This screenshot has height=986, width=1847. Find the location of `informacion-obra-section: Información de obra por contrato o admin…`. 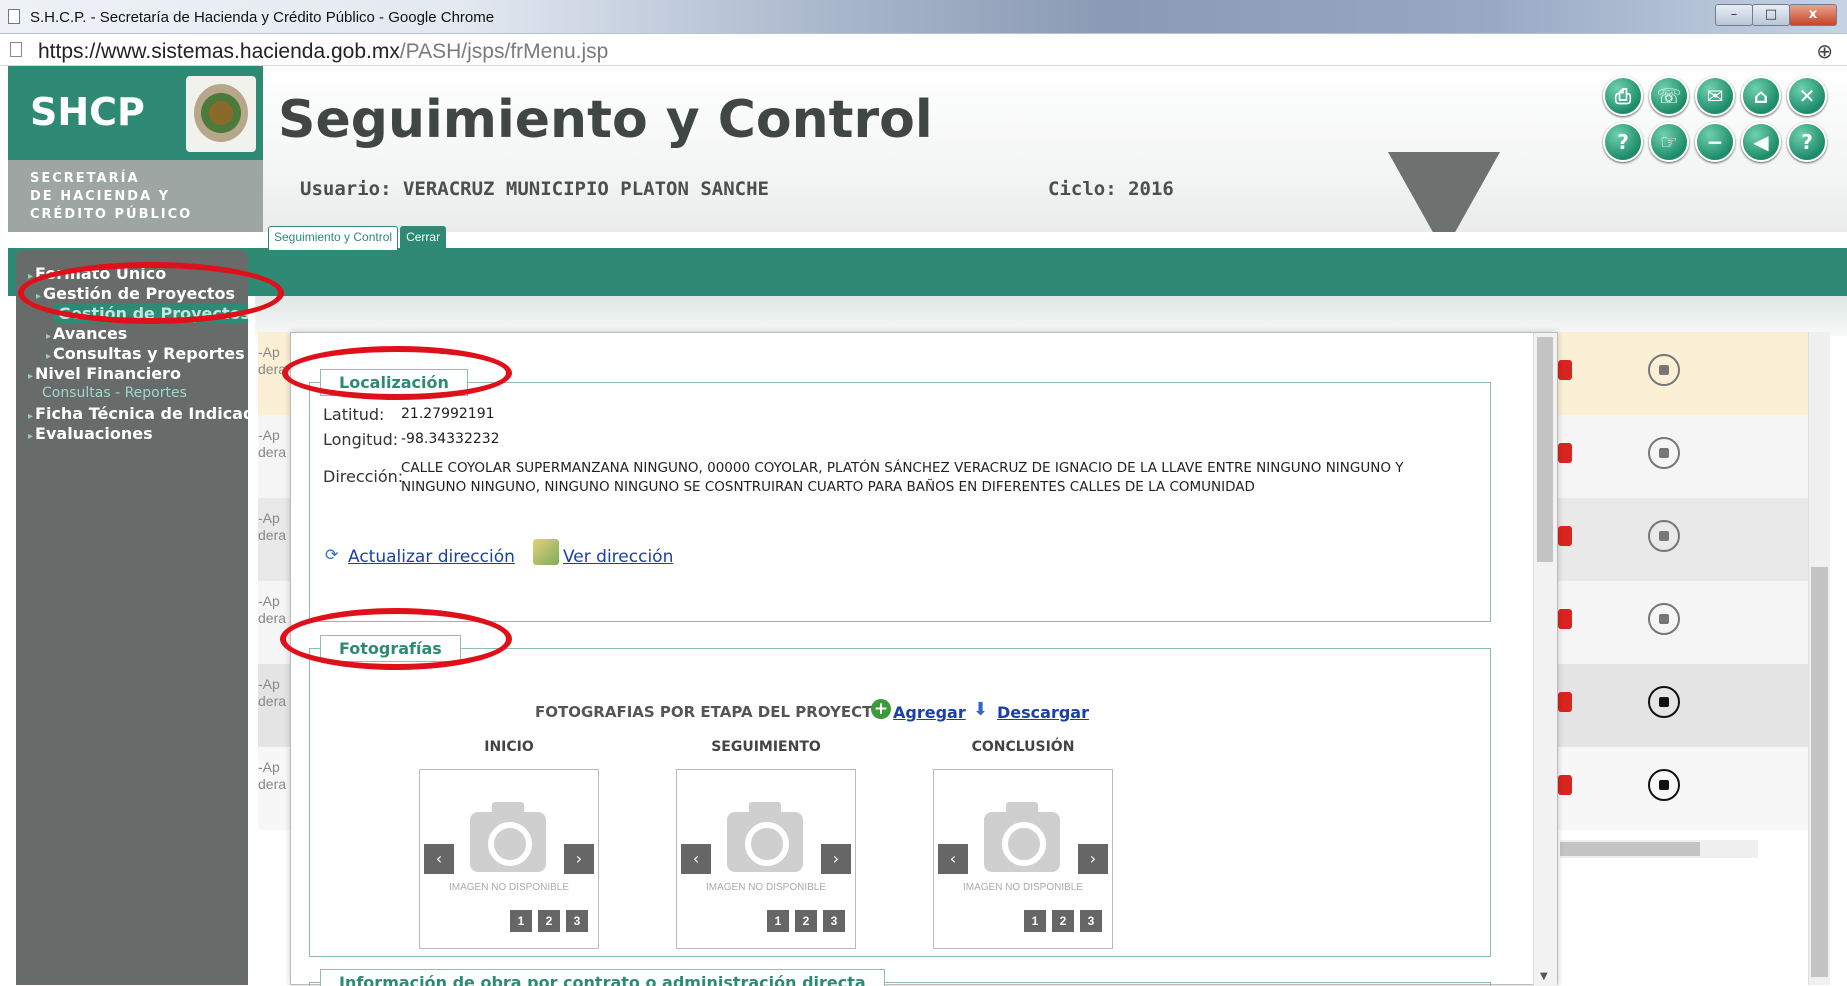

informacion-obra-section: Información de obra por contrato o admin… is located at coordinates (900, 977).